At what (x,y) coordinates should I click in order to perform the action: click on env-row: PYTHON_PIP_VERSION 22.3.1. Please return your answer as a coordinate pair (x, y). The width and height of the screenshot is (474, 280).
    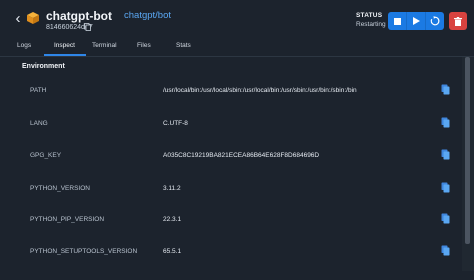
    Looking at the image, I should click on (242, 230).